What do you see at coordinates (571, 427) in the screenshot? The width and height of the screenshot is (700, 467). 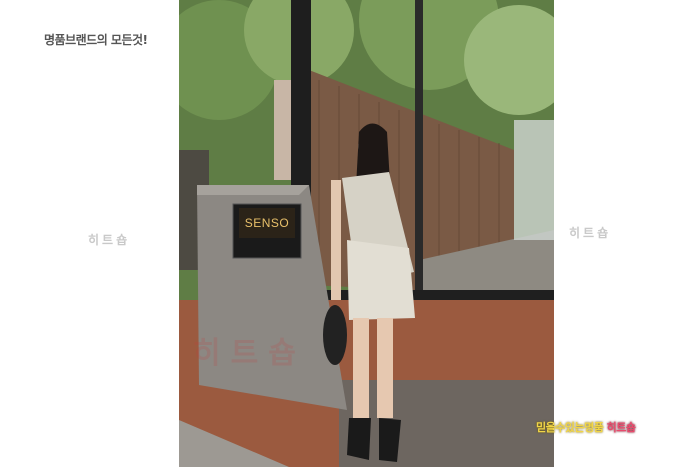 I see `badge-slogan: 믿을수있는명품` at bounding box center [571, 427].